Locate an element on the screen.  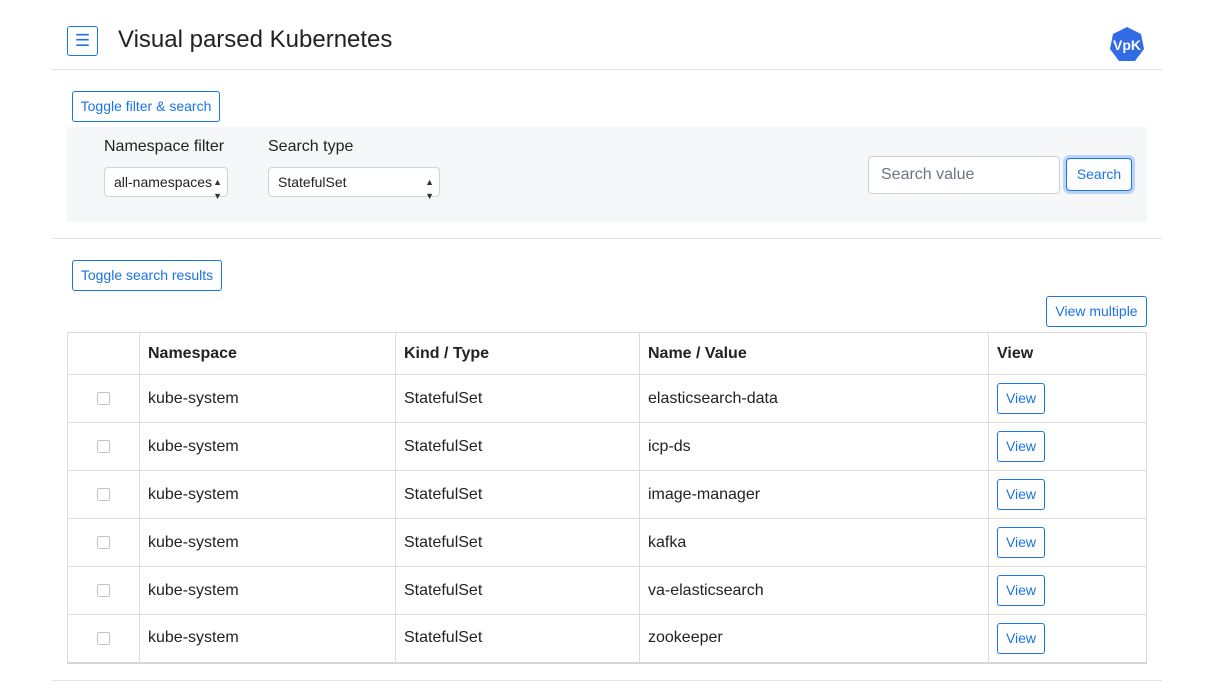
vpk-logo: VpK is located at coordinates (1127, 45).